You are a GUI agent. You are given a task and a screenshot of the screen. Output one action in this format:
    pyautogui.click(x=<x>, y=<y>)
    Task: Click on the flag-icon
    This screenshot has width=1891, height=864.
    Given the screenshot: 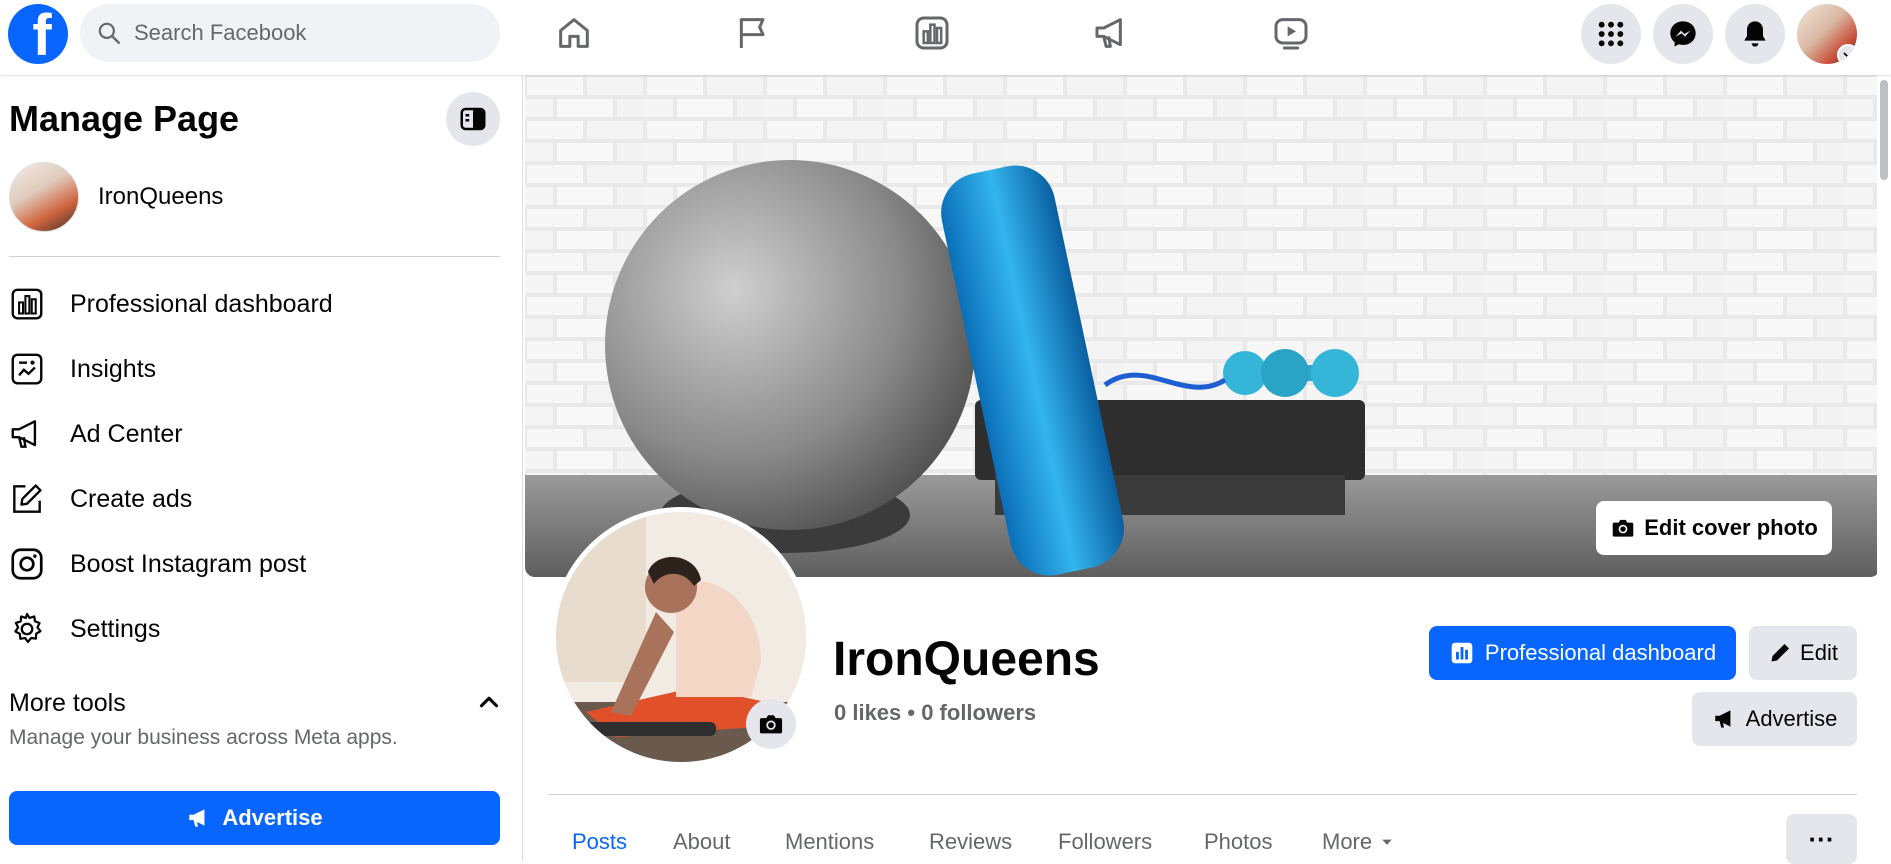 What is the action you would take?
    pyautogui.click(x=753, y=33)
    